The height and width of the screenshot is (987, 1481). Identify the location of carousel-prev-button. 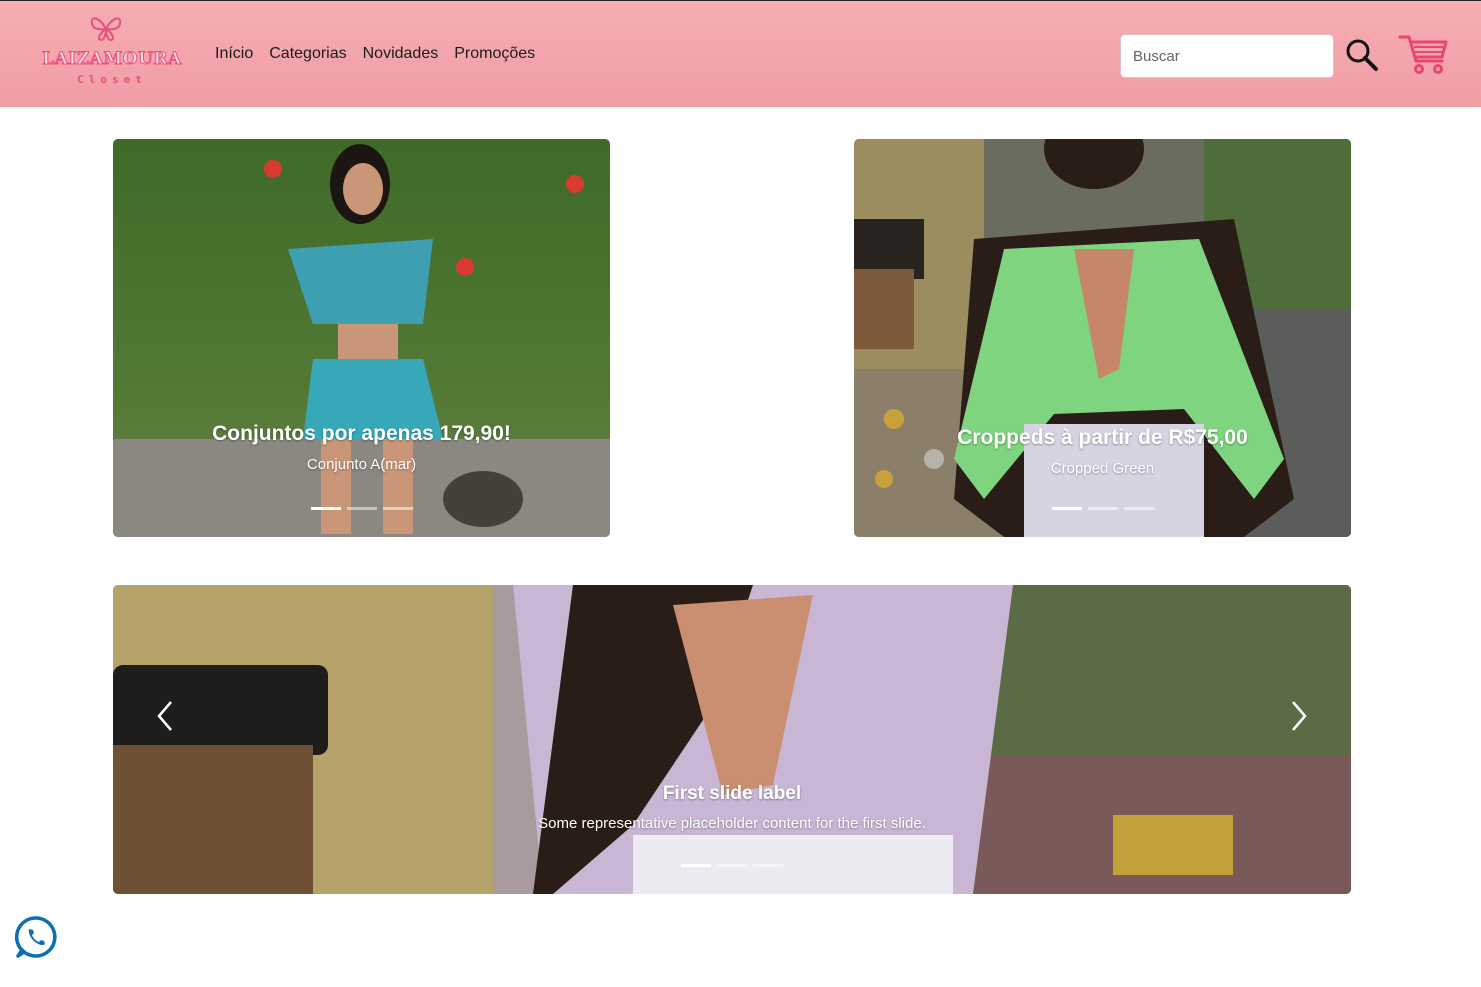
(165, 716).